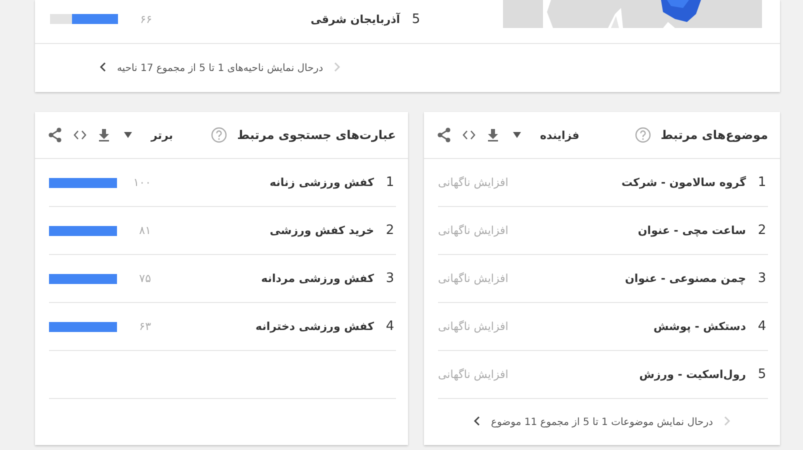 This screenshot has height=450, width=803. Describe the element at coordinates (144, 278) in the screenshot. I see `value-text: ۷۵` at that location.